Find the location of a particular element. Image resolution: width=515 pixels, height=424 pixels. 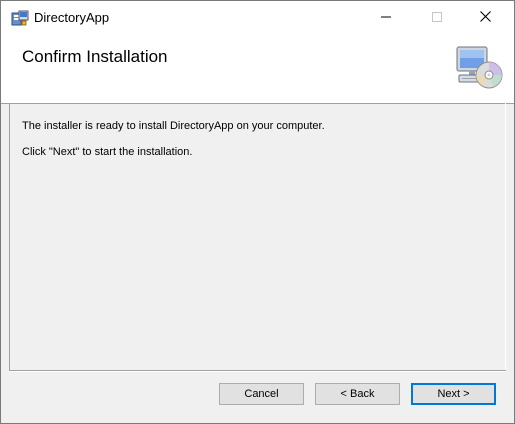

content-border-left is located at coordinates (9, 237).